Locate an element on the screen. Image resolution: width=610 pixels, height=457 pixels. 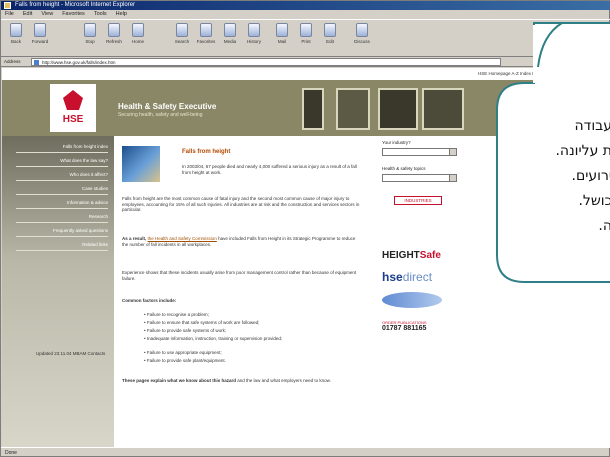
banner-title: Health & Safety Executive is located at coordinates (167, 106).